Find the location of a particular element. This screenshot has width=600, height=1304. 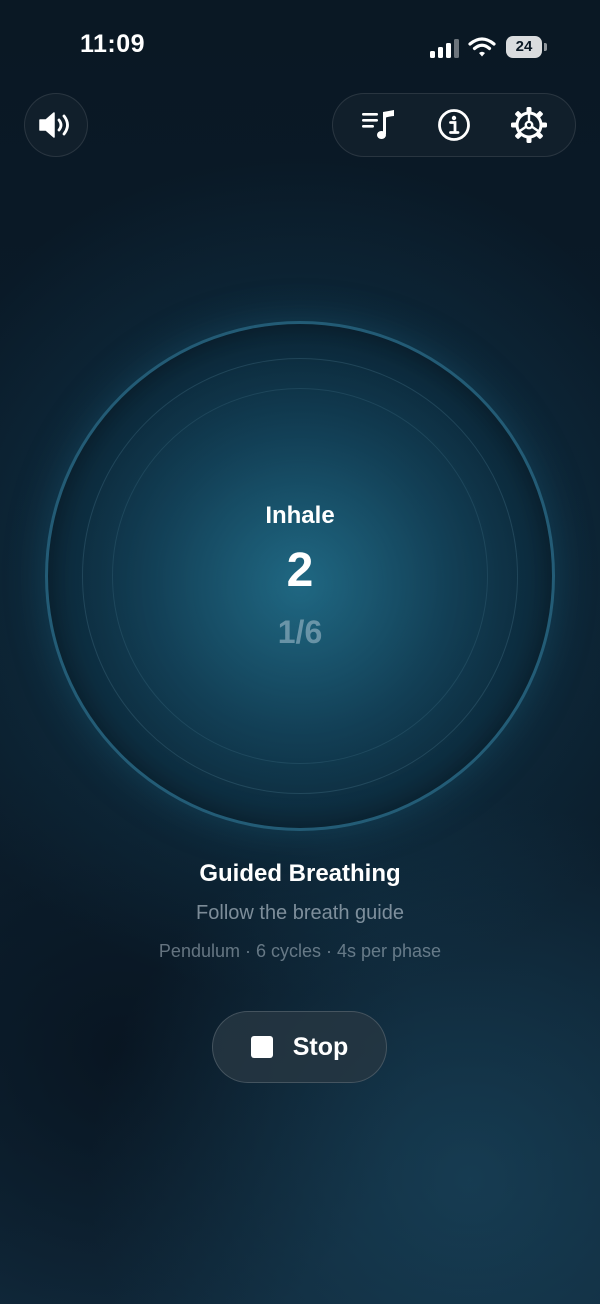

status-time: 11:09 is located at coordinates (113, 44).